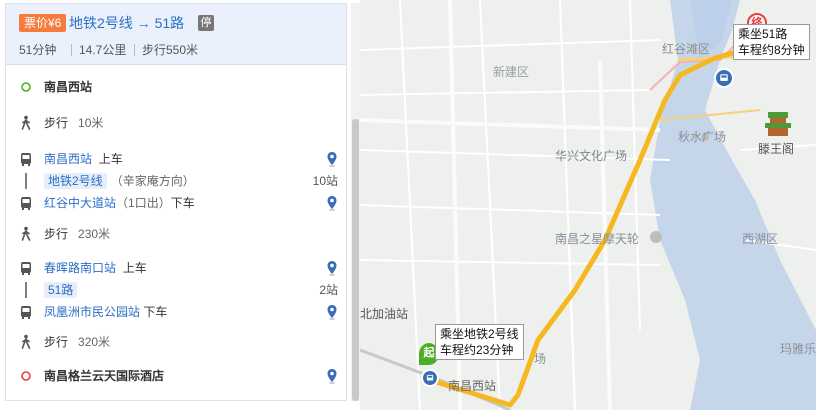 The height and width of the screenshot is (410, 816). What do you see at coordinates (798, 348) in the screenshot?
I see `map-label: 玛雅乐` at bounding box center [798, 348].